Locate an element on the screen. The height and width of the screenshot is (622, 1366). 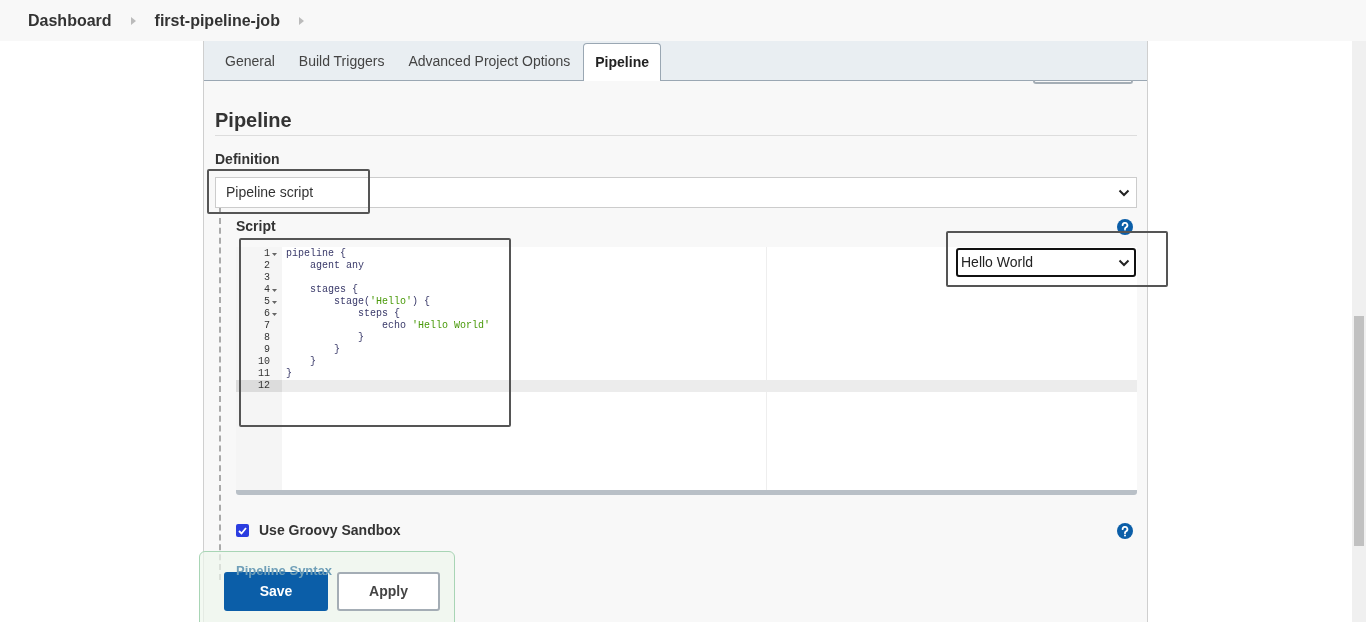
tab: Pipeline is located at coordinates (622, 62).